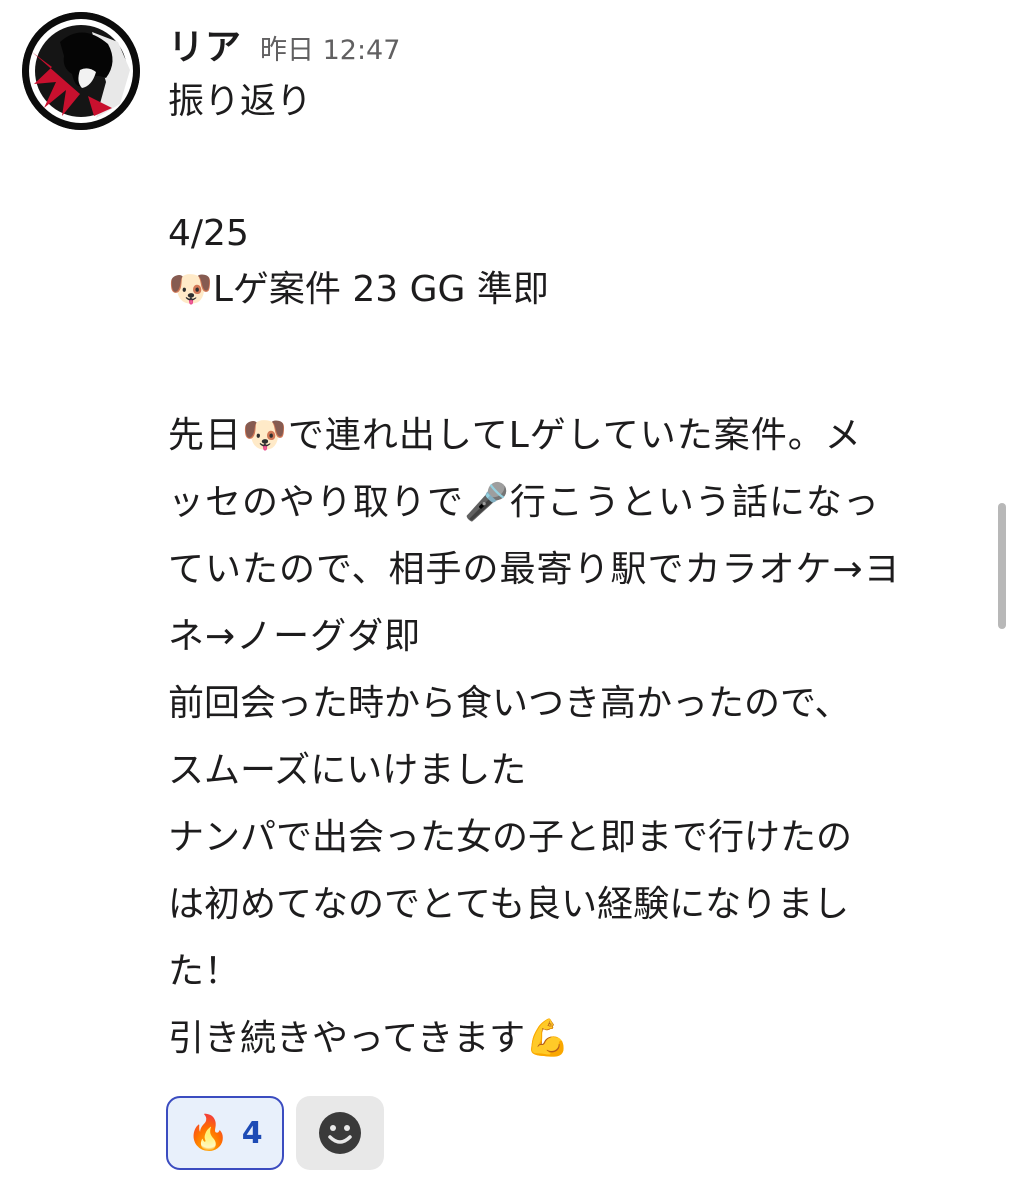  Describe the element at coordinates (515, 435) in the screenshot. I see `paragraph-line: 先日🐶で連れ出してLゲしていた案件。メ` at that location.